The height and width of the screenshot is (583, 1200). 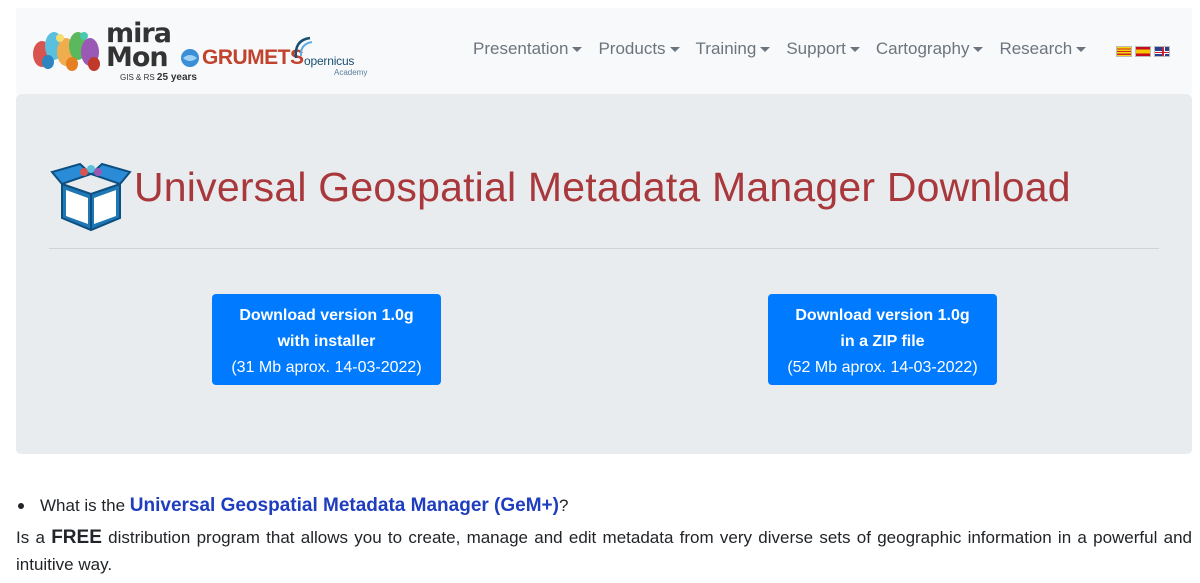 I want to click on grumets-globe-icon, so click(x=190, y=58).